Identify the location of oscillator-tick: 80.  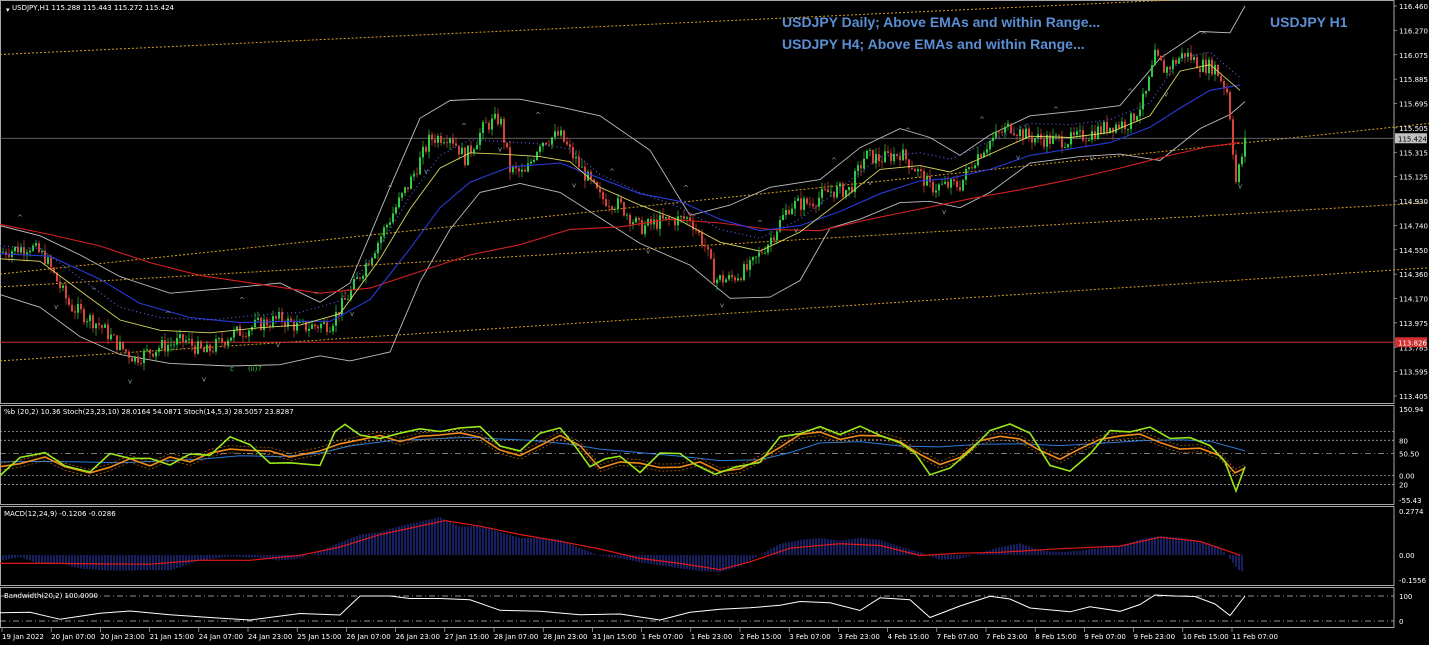
(1403, 441).